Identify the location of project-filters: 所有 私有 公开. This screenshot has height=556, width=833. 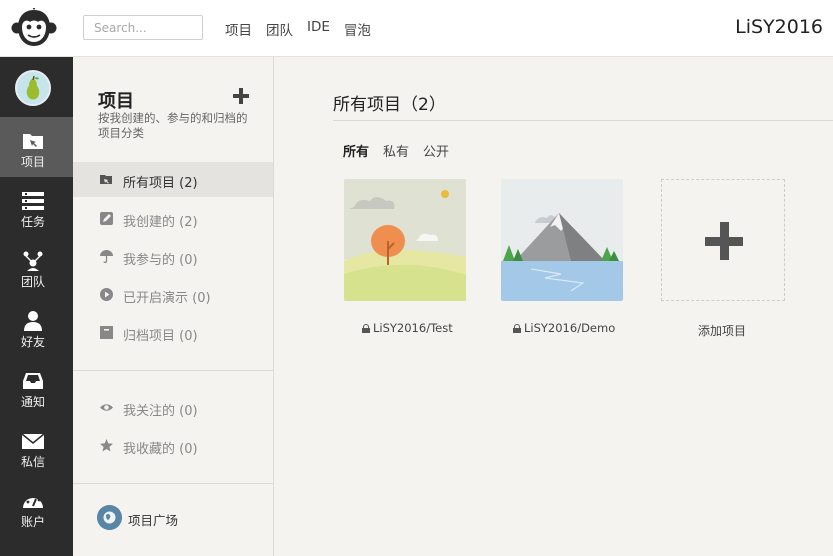
(396, 150).